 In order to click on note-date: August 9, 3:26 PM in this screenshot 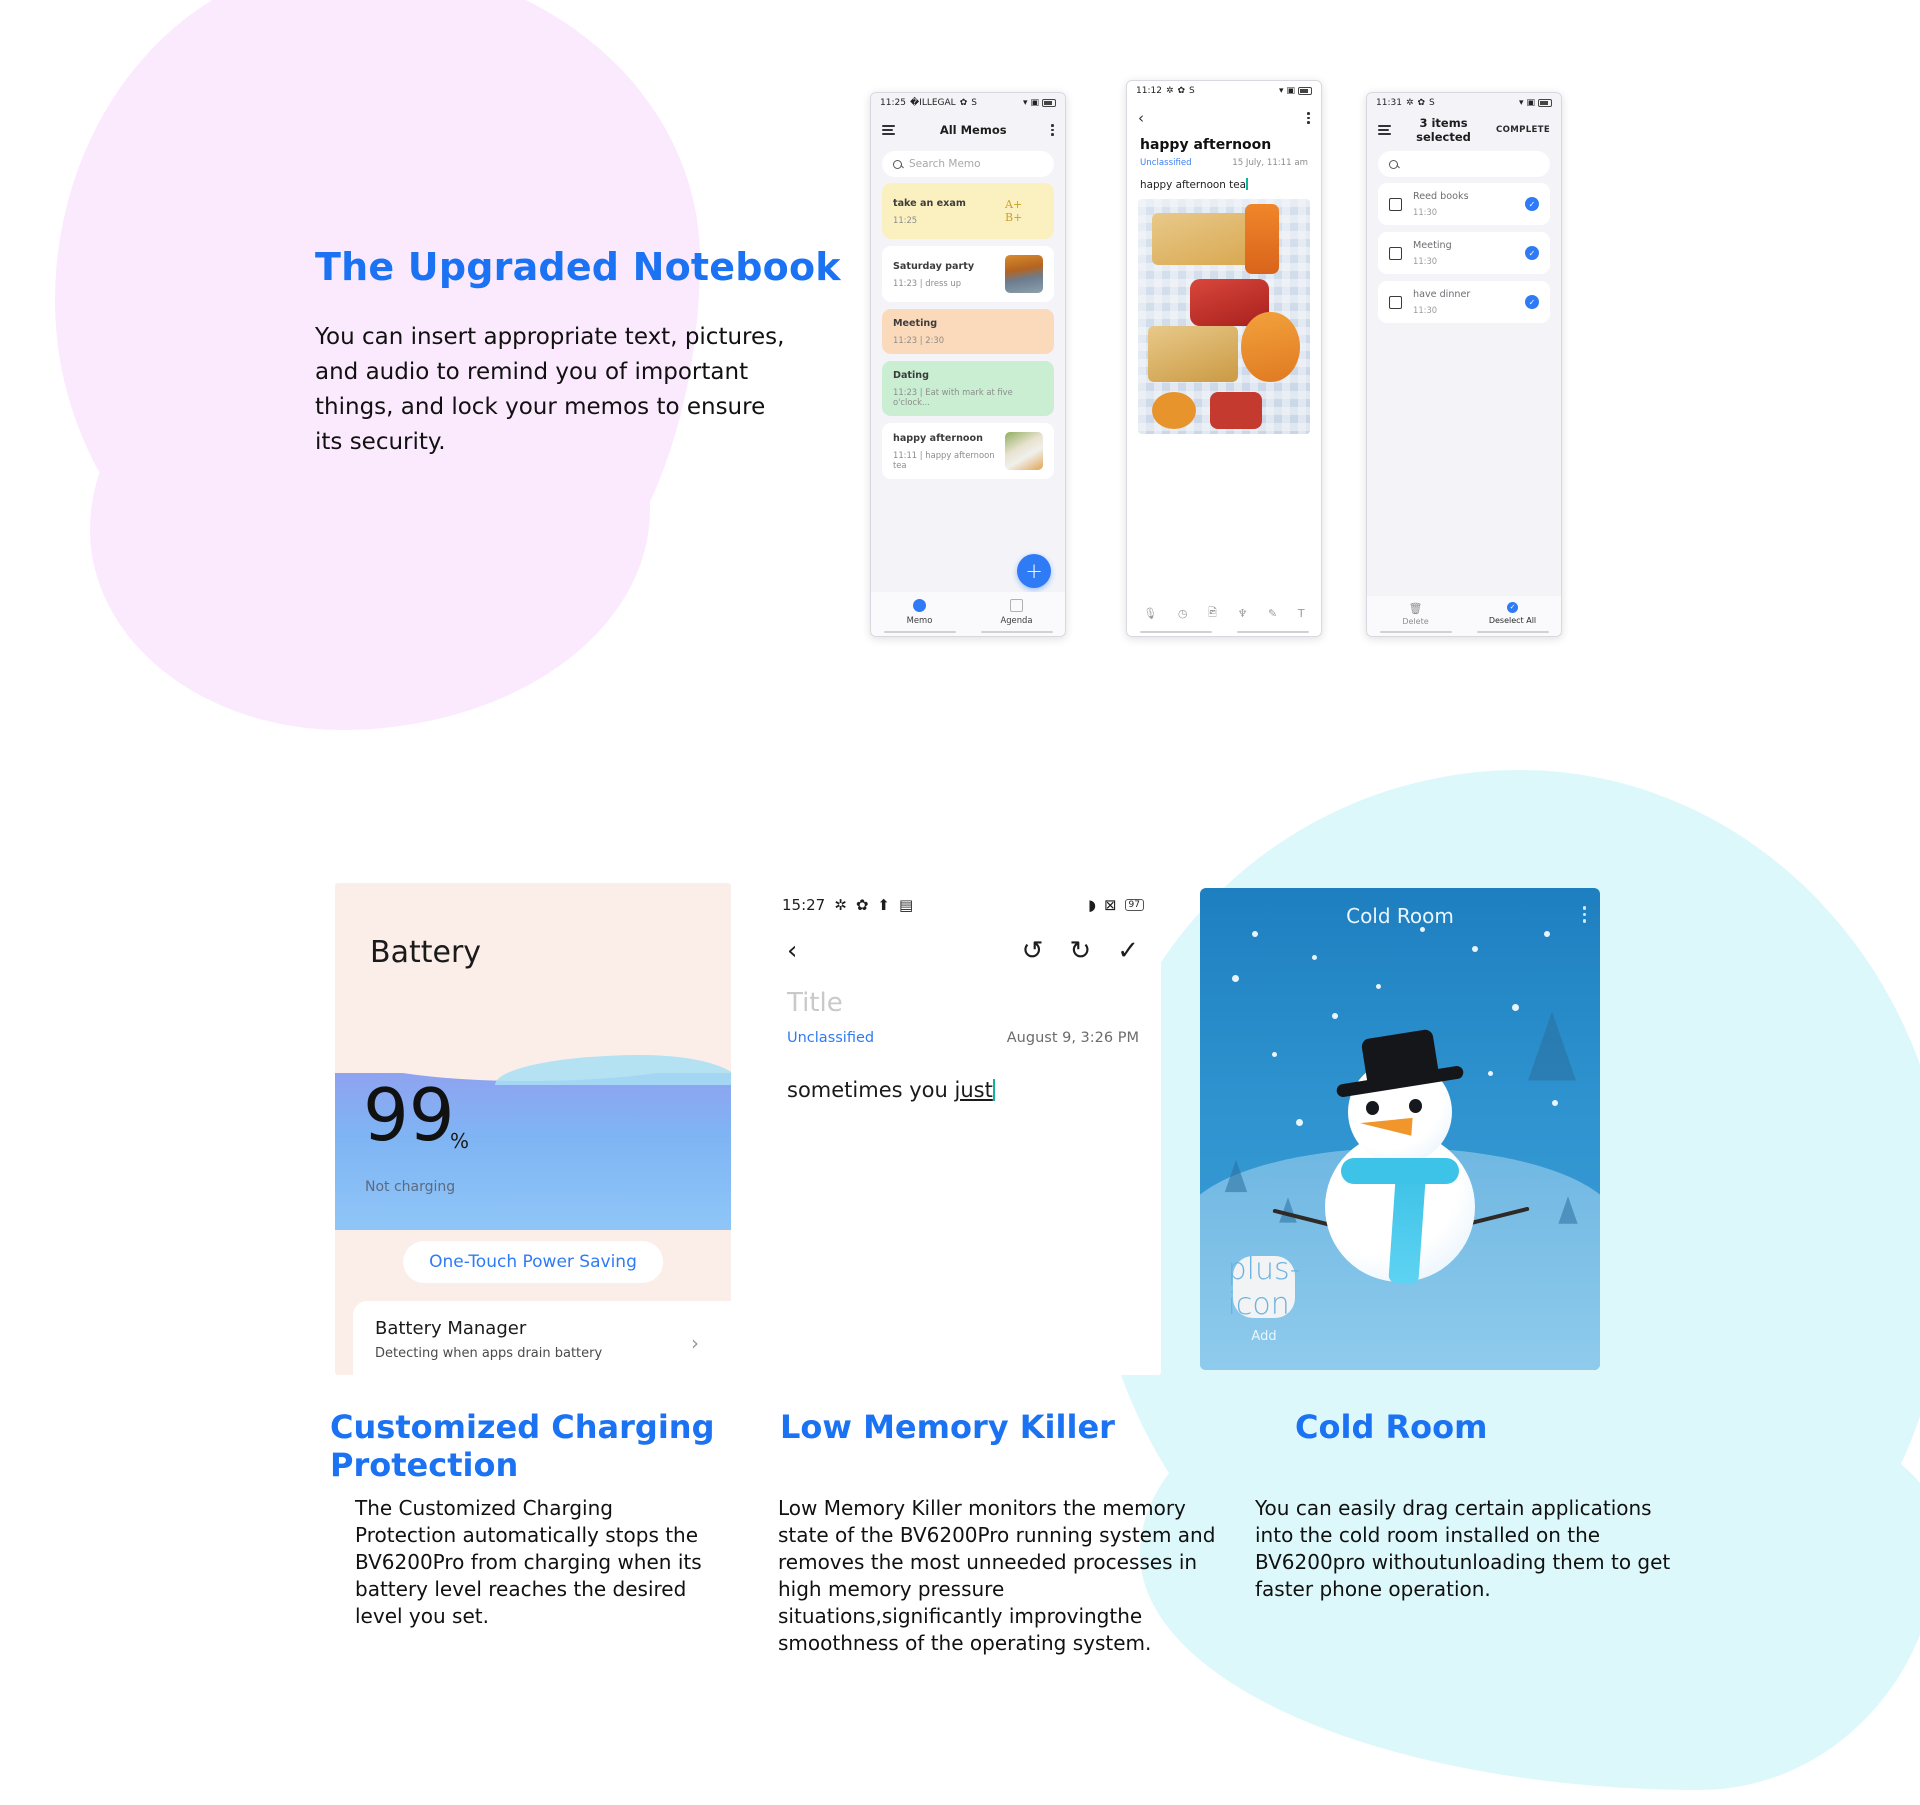, I will do `click(1072, 1038)`.